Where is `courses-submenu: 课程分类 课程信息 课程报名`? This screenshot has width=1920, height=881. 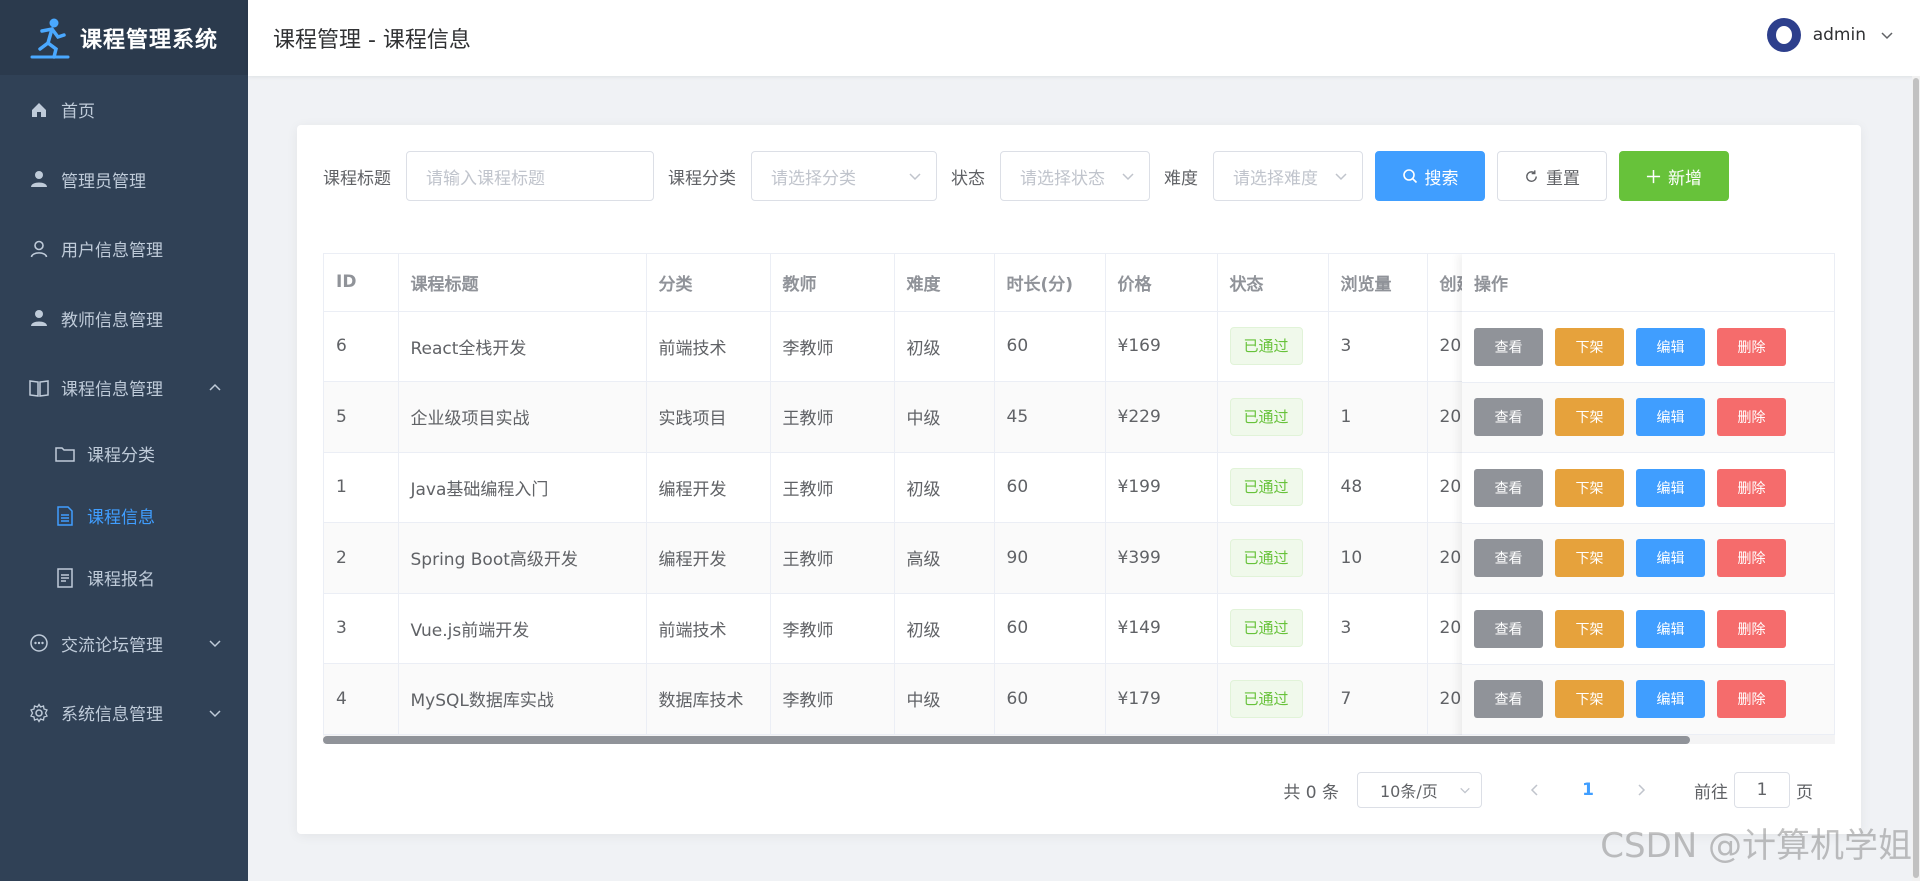 courses-submenu: 课程分类 课程信息 课程报名 is located at coordinates (124, 516).